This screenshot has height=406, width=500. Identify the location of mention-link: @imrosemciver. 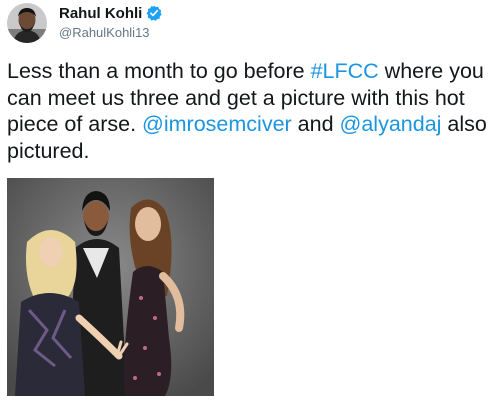
(217, 124).